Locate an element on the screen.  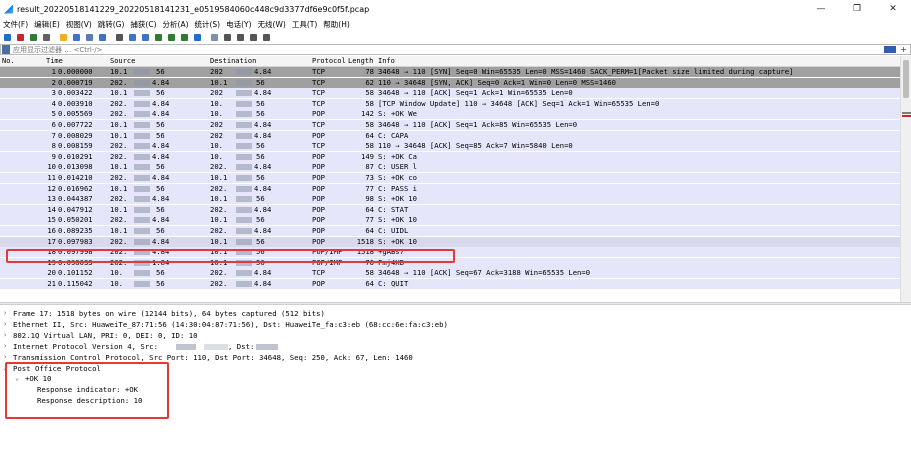
maximize-button: ❐ is located at coordinates (857, 9).